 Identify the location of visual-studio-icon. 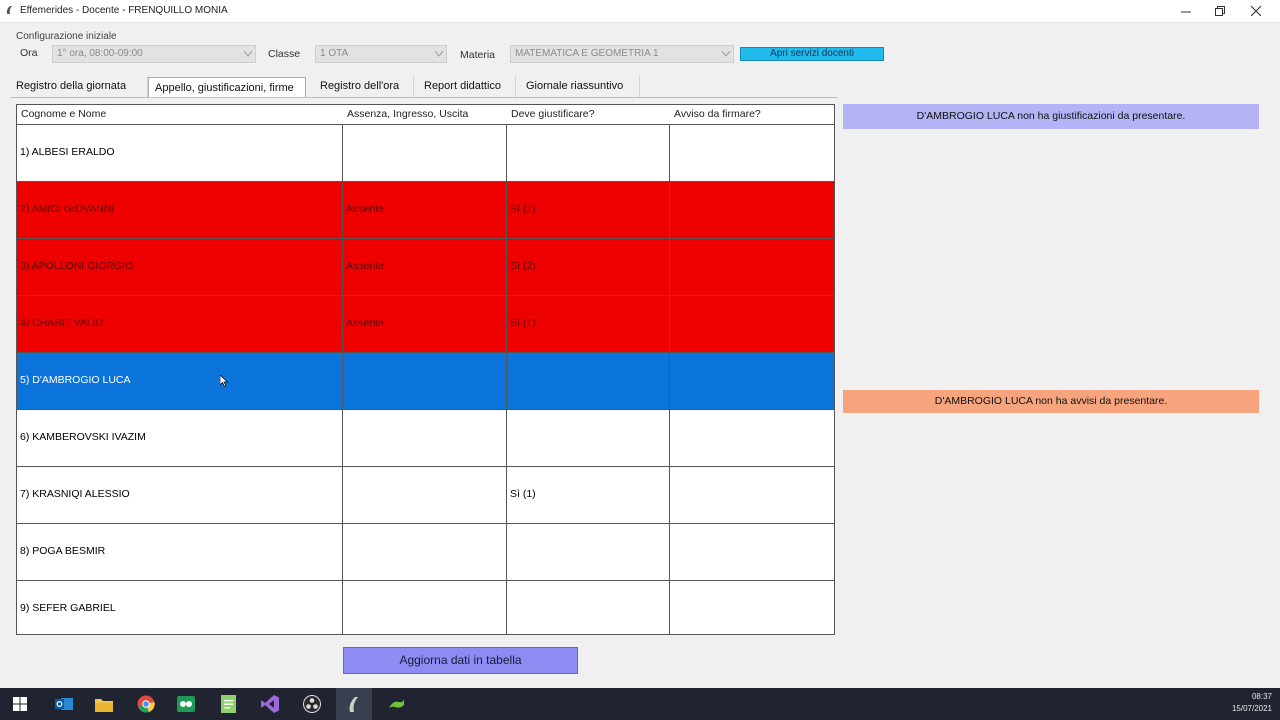
(270, 704).